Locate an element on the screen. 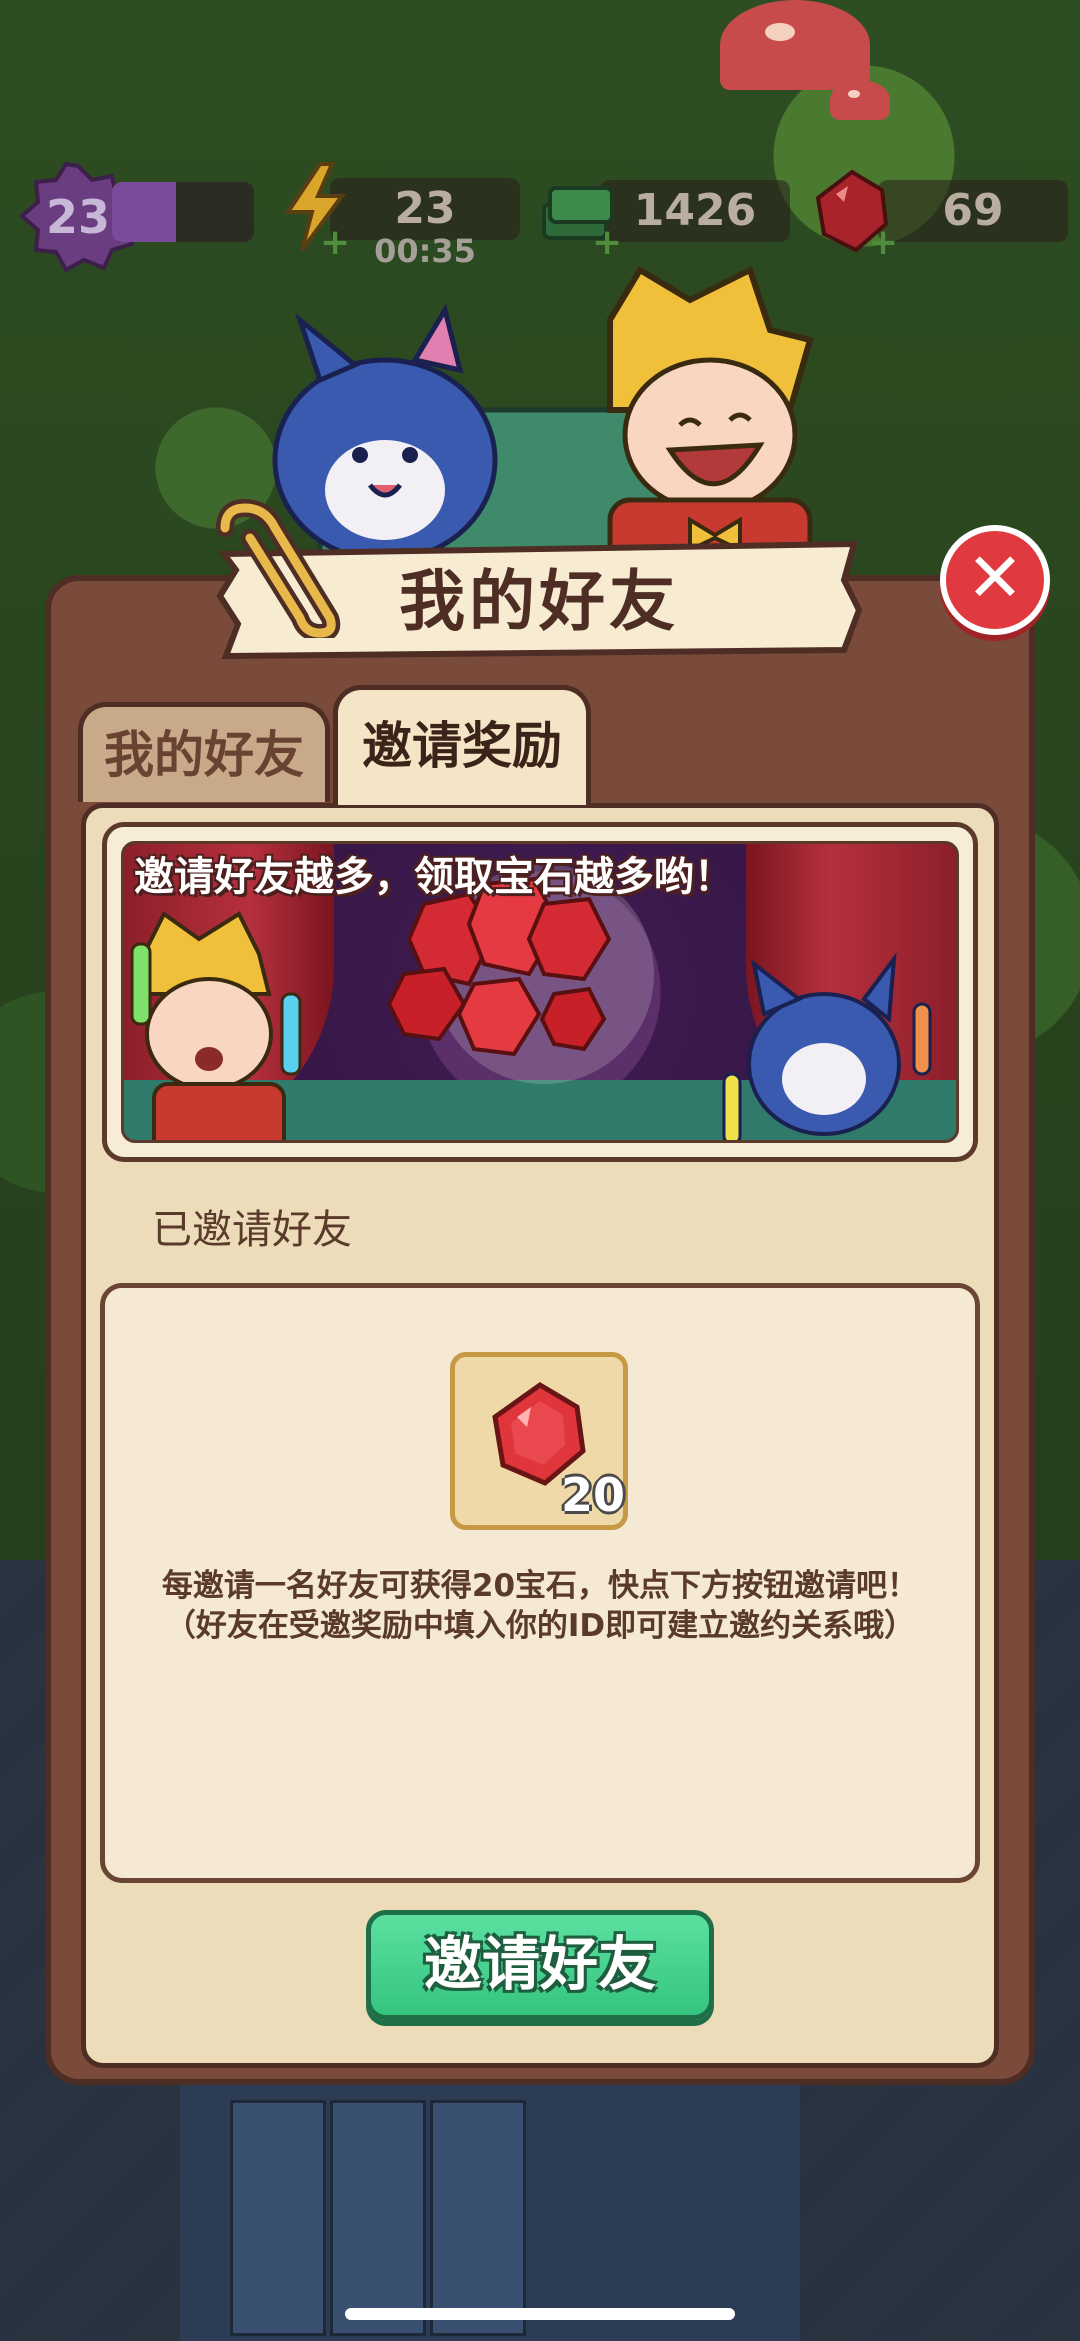 The image size is (1080, 2341). add-cash-button: + is located at coordinates (607, 243).